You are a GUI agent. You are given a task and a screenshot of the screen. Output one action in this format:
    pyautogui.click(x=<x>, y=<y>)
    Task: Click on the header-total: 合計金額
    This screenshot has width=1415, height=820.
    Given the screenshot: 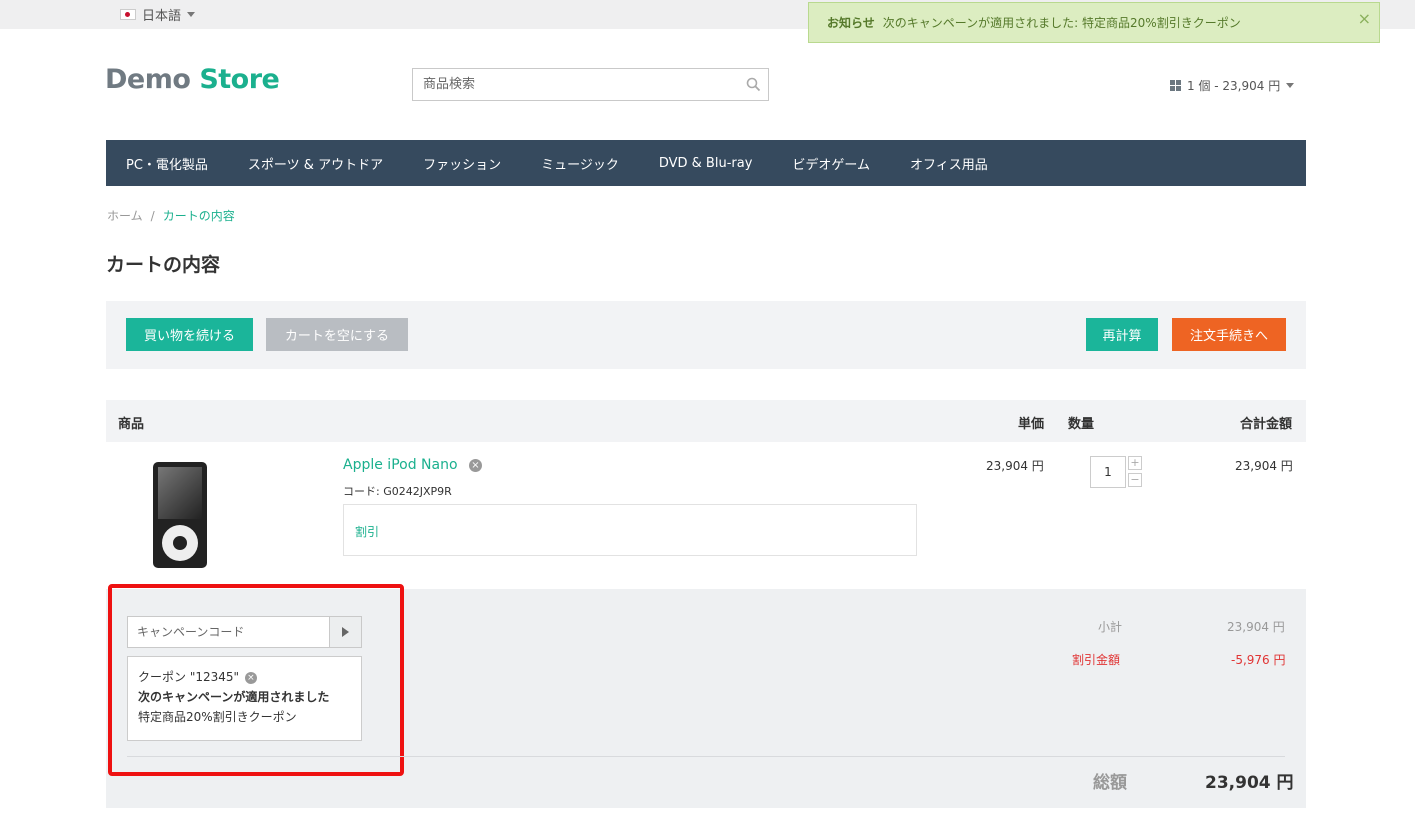 What is the action you would take?
    pyautogui.click(x=1266, y=424)
    